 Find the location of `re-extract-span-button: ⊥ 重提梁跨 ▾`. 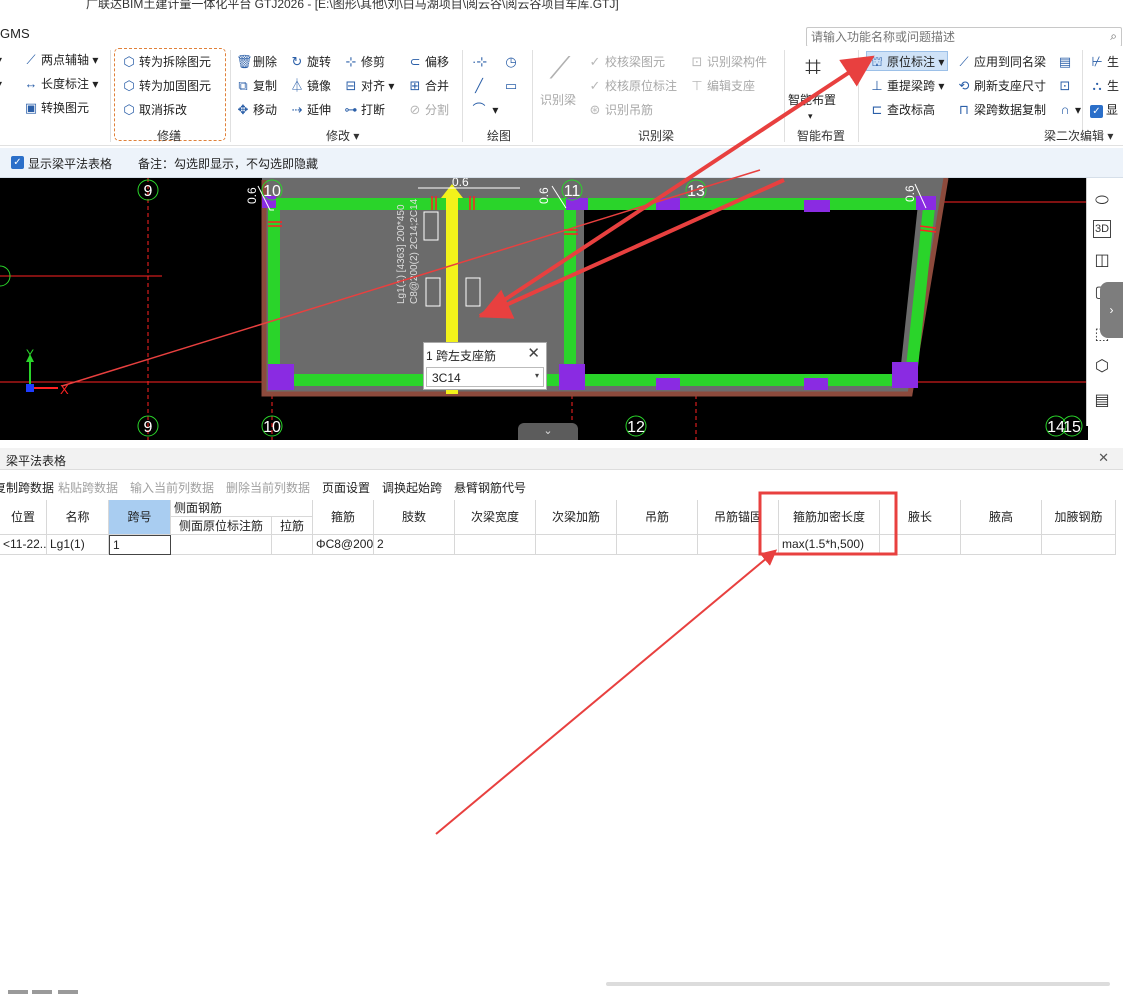

re-extract-span-button: ⊥ 重提梁跨 ▾ is located at coordinates (907, 86).